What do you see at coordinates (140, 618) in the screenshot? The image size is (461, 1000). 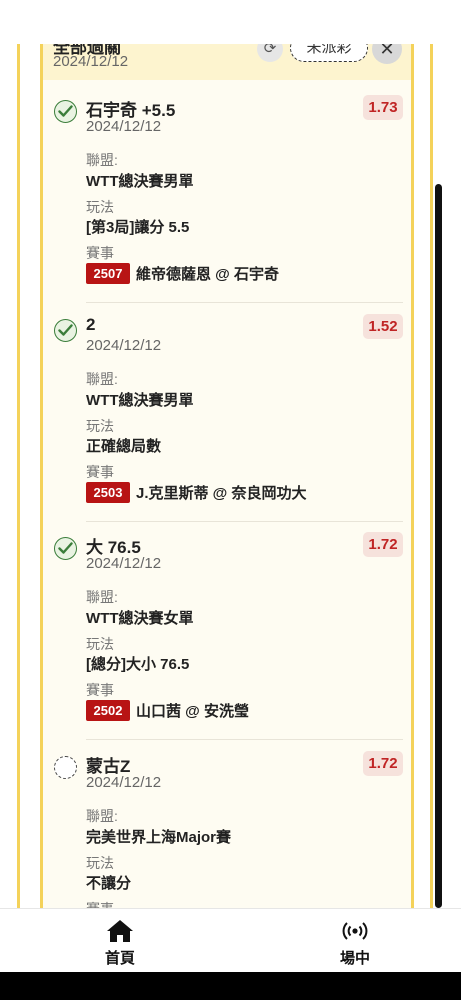 I see `league-value: WTT總決賽女單` at bounding box center [140, 618].